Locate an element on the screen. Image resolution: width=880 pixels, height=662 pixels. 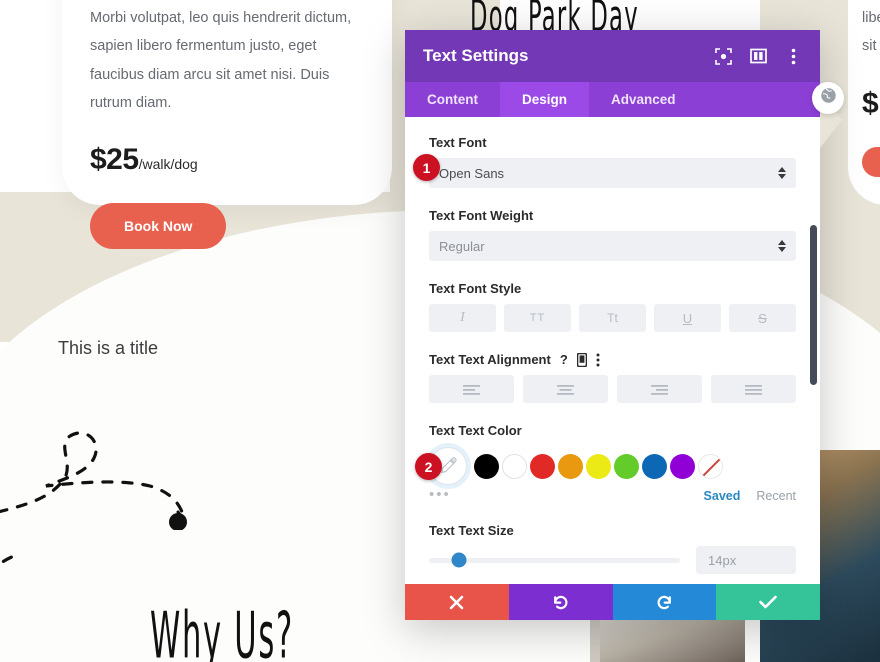
select-text-font-weight: Regular is located at coordinates (612, 246).